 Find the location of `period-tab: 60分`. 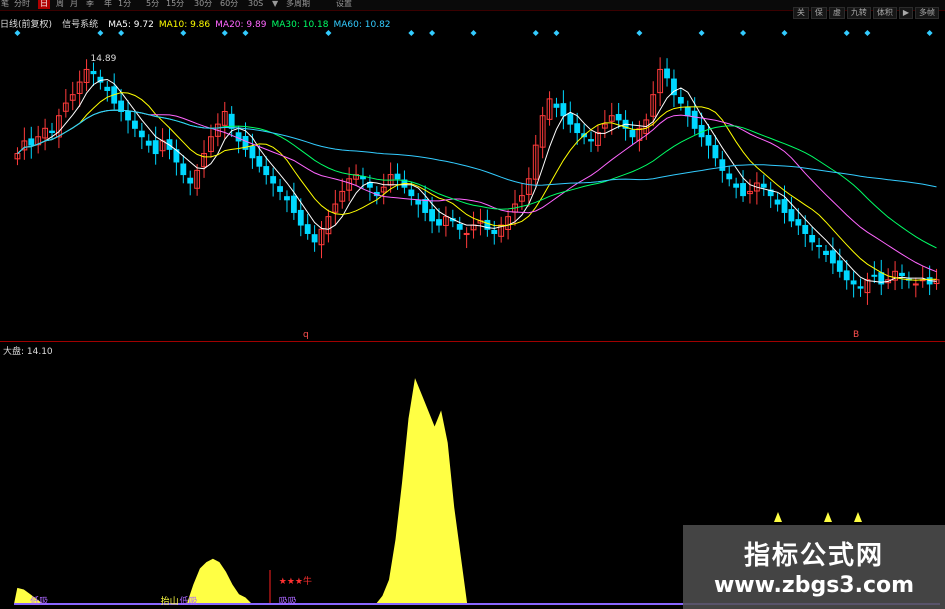

period-tab: 60分 is located at coordinates (229, 4).